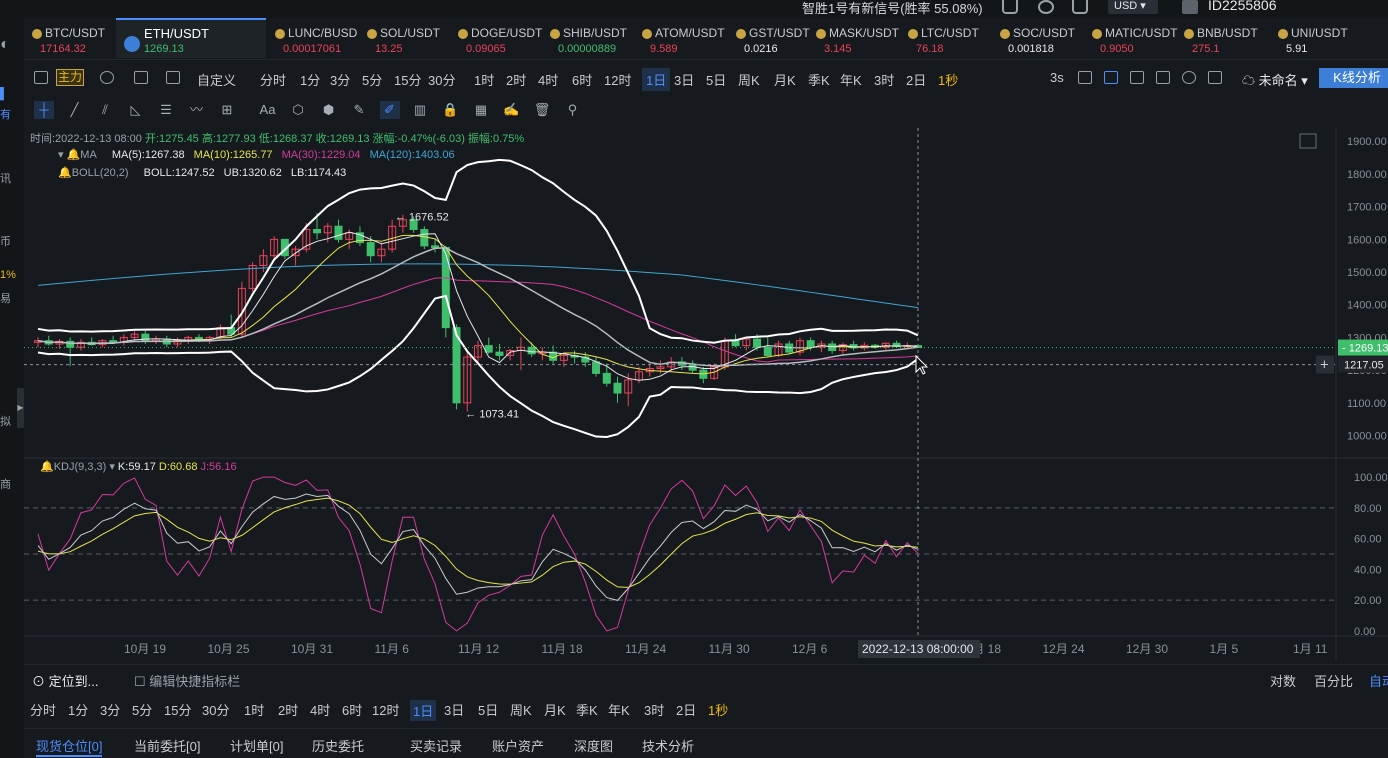 The image size is (1388, 758). Describe the element at coordinates (1080, 7) in the screenshot. I see `share-icon` at that location.